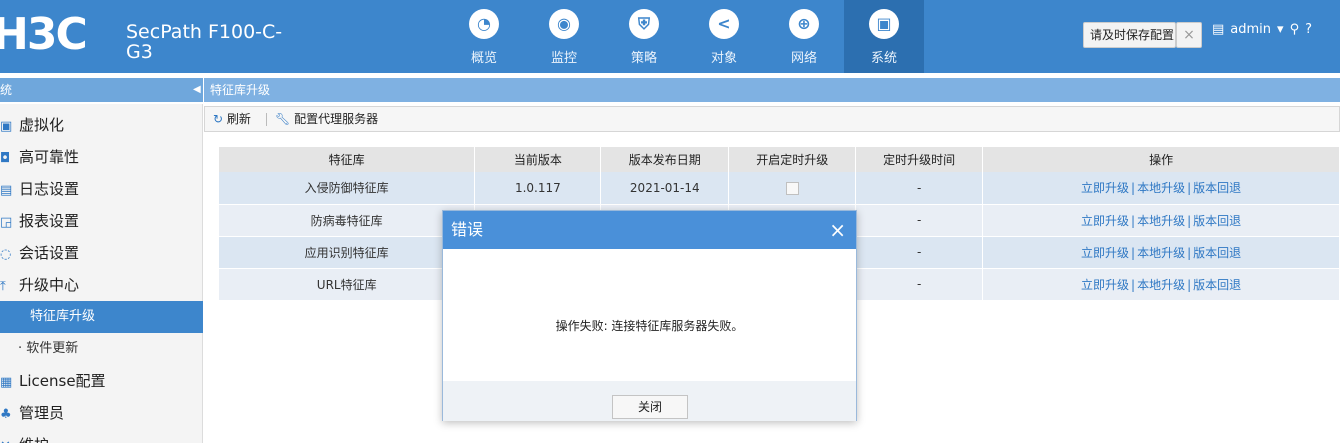 This screenshot has width=1340, height=443. Describe the element at coordinates (62, 381) in the screenshot. I see `sidebar-item-label: License配置` at that location.